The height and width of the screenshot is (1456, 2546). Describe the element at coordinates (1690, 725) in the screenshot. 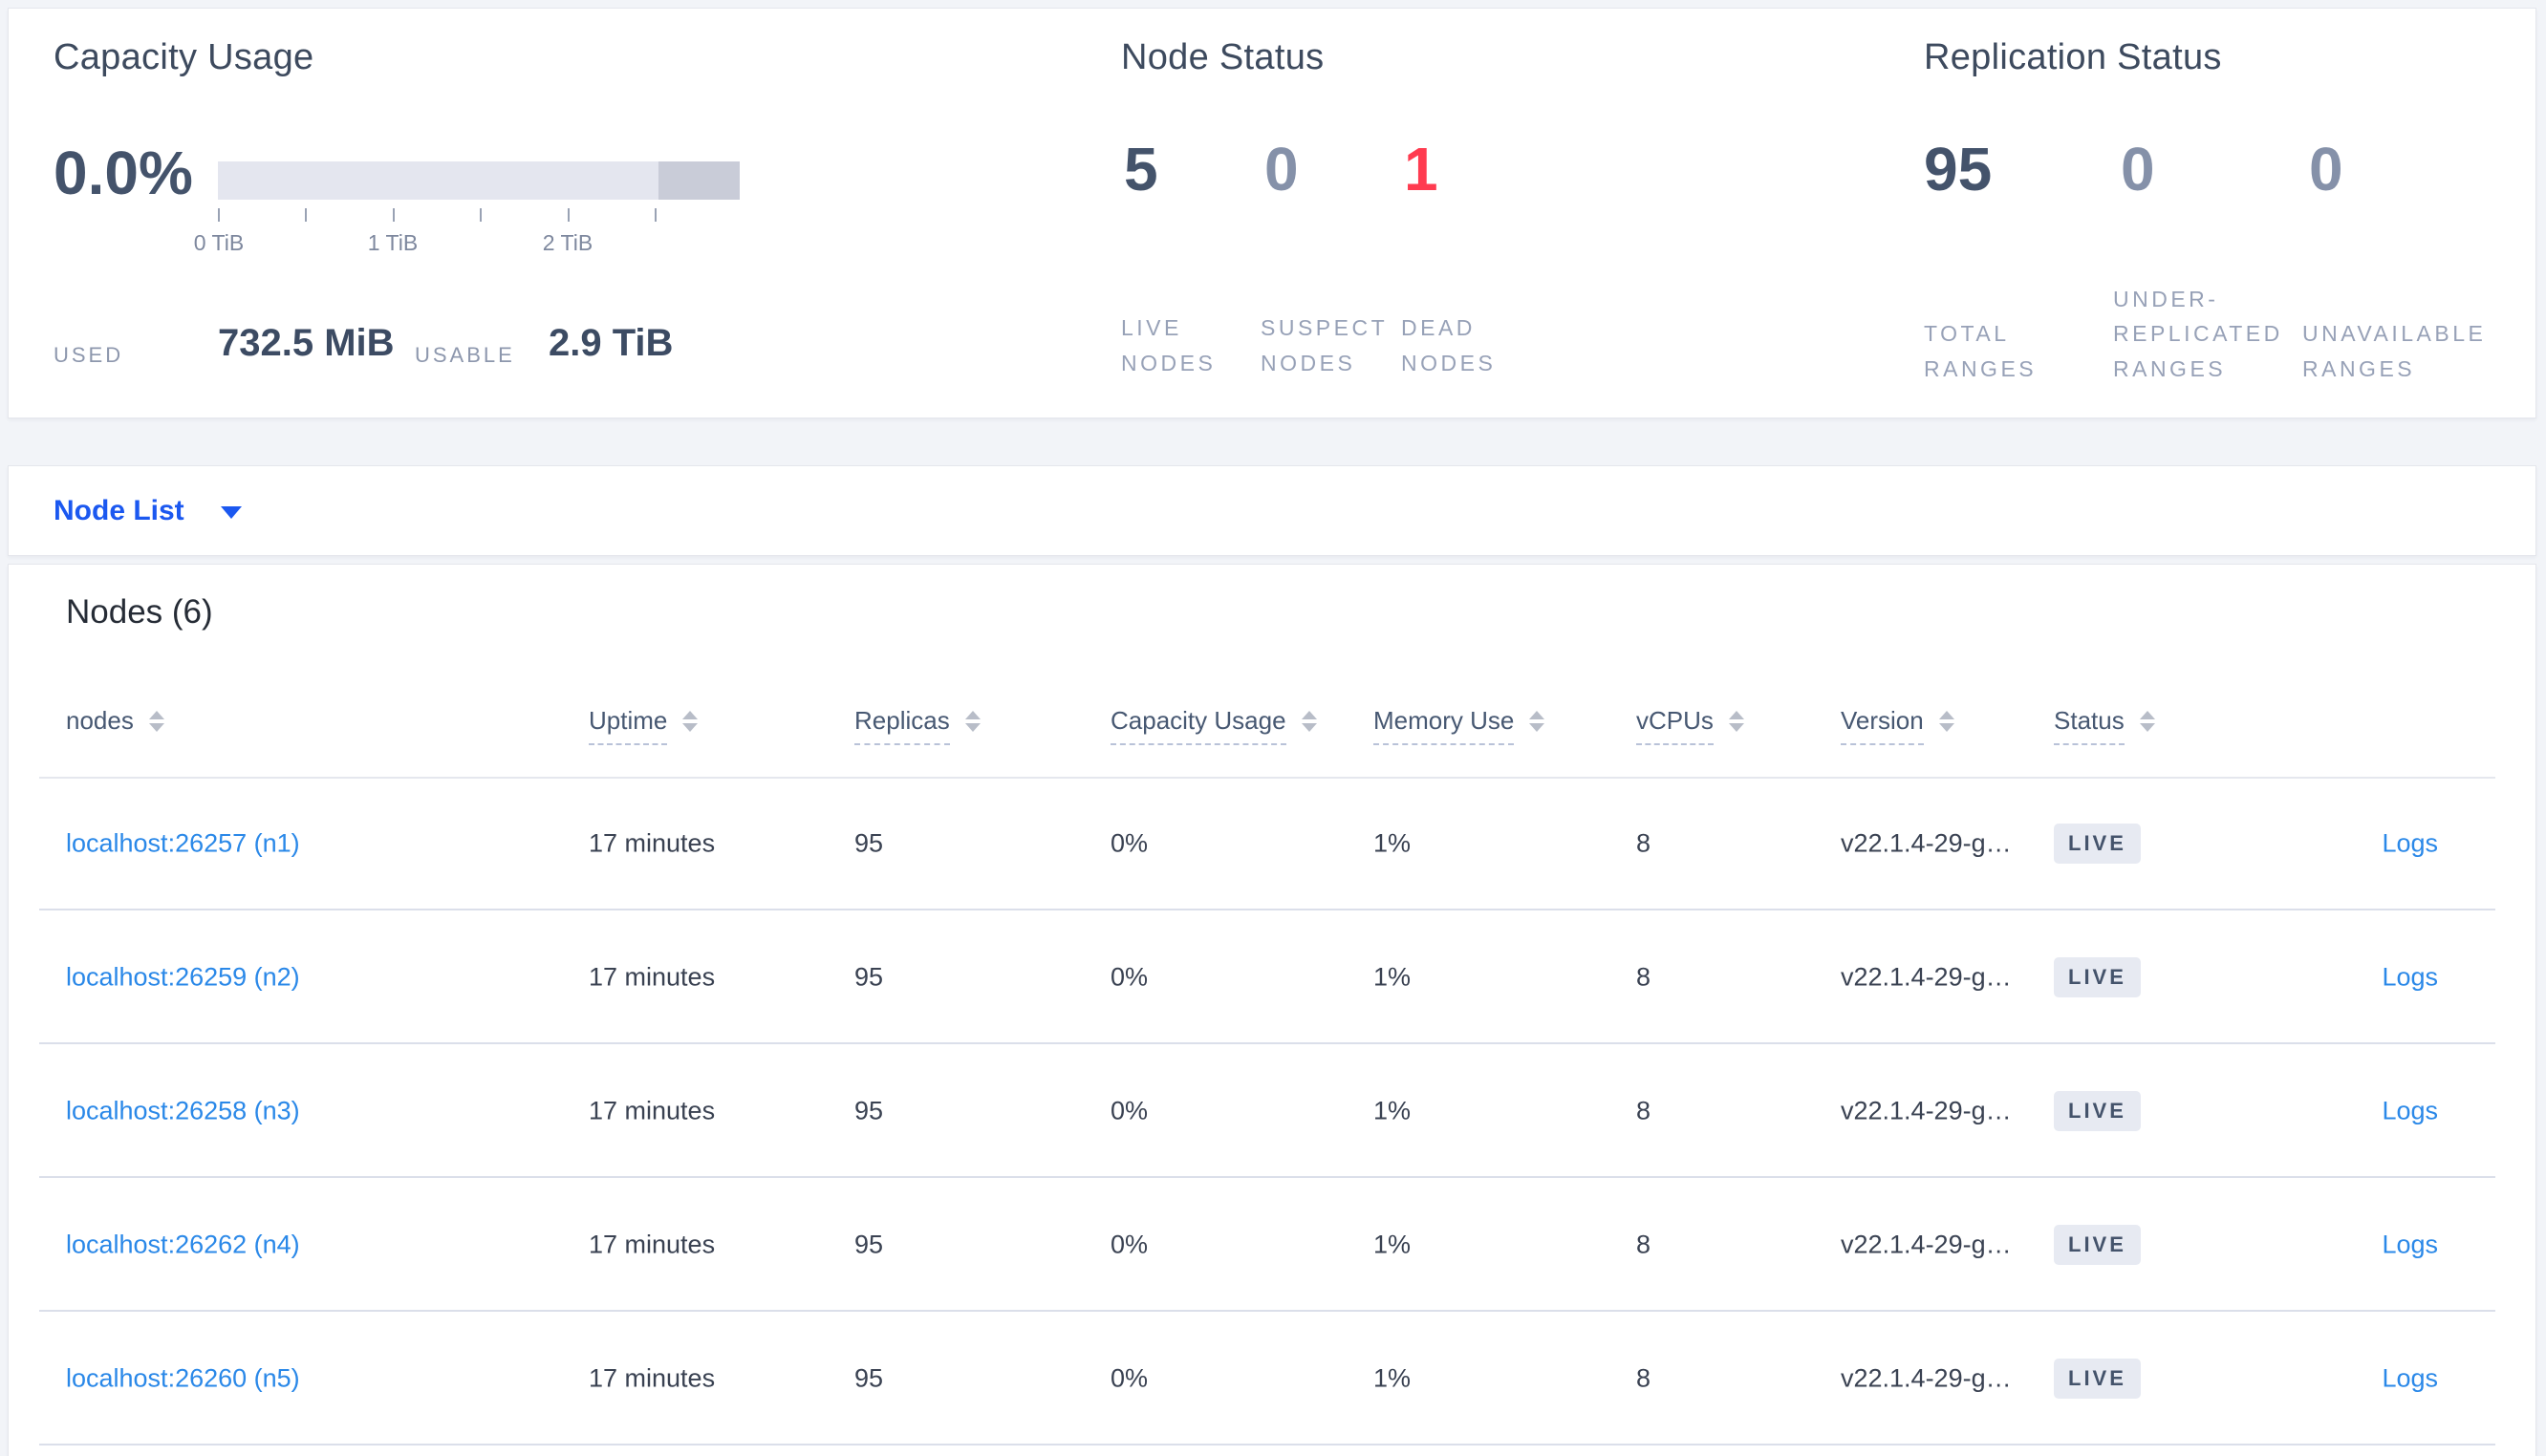

I see `column-header-vcpus: vCPUs` at that location.